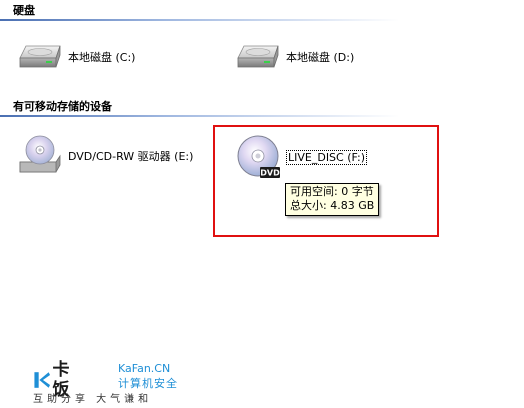 The width and height of the screenshot is (524, 408). What do you see at coordinates (332, 205) in the screenshot?
I see `tooltip-total-size: 总大小: 4.83 GB` at bounding box center [332, 205].